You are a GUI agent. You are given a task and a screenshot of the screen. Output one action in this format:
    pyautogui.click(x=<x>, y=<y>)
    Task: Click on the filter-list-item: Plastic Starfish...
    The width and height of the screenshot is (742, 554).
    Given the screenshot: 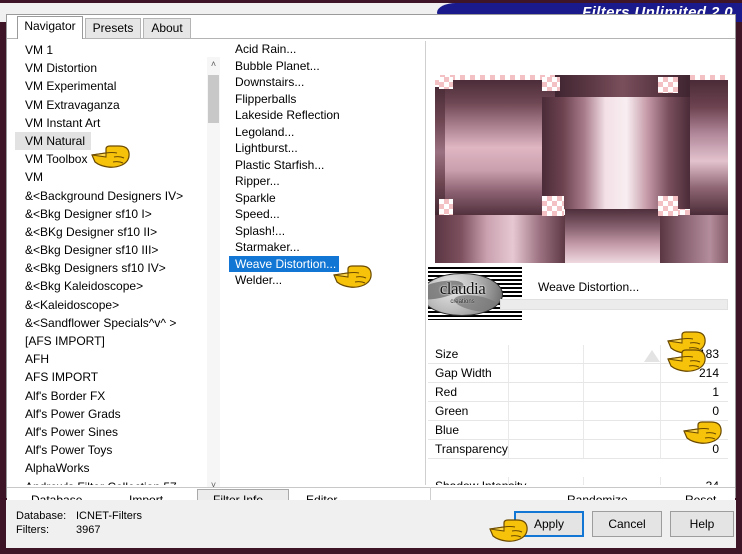 What is the action you would take?
    pyautogui.click(x=323, y=165)
    